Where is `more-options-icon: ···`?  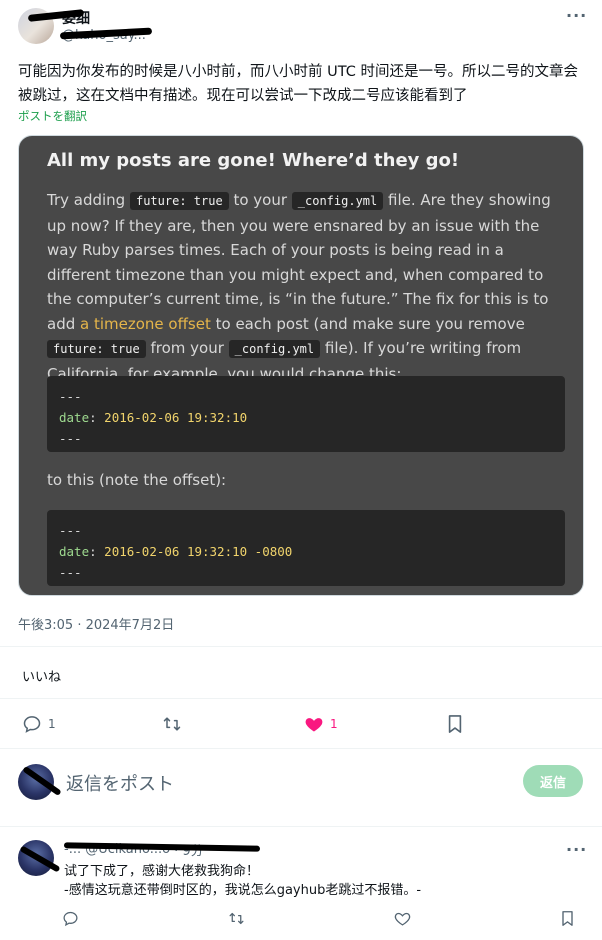
more-options-icon: ··· is located at coordinates (576, 15).